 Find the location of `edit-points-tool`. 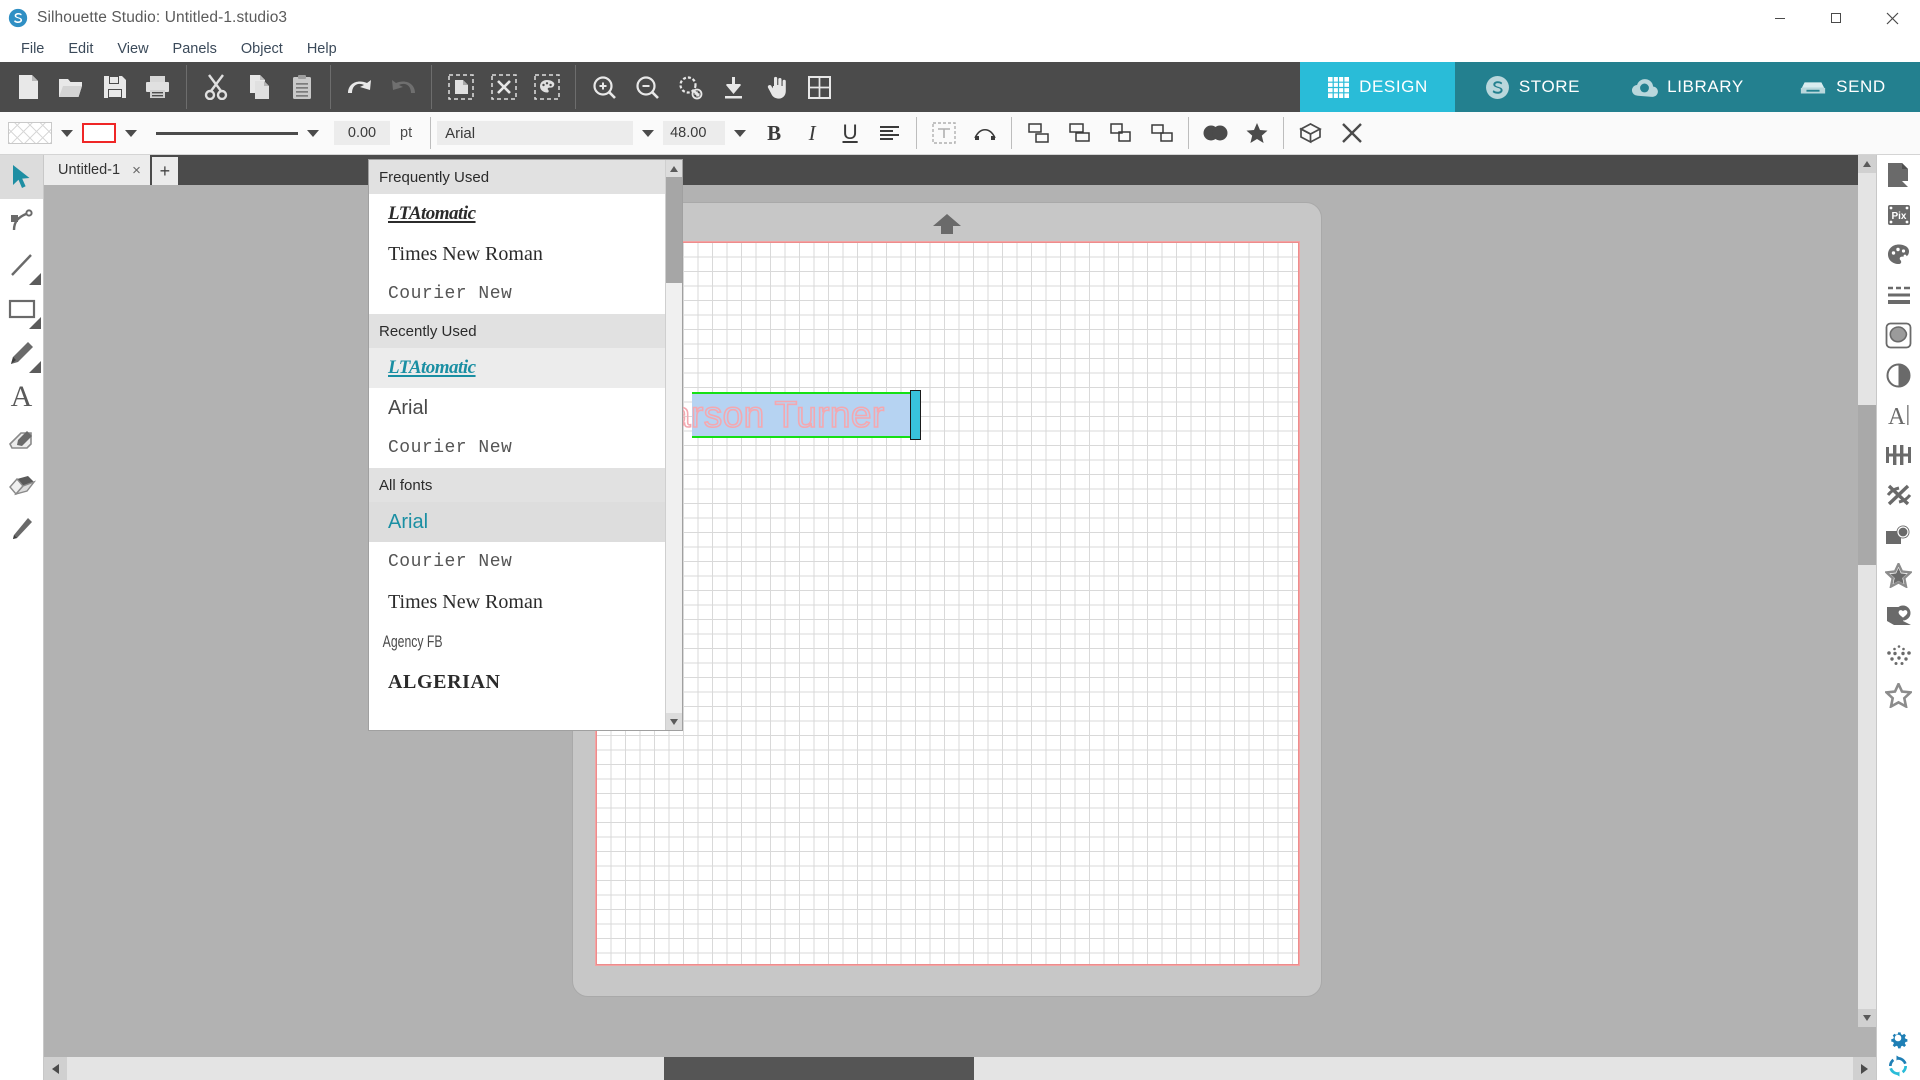

edit-points-tool is located at coordinates (21, 221).